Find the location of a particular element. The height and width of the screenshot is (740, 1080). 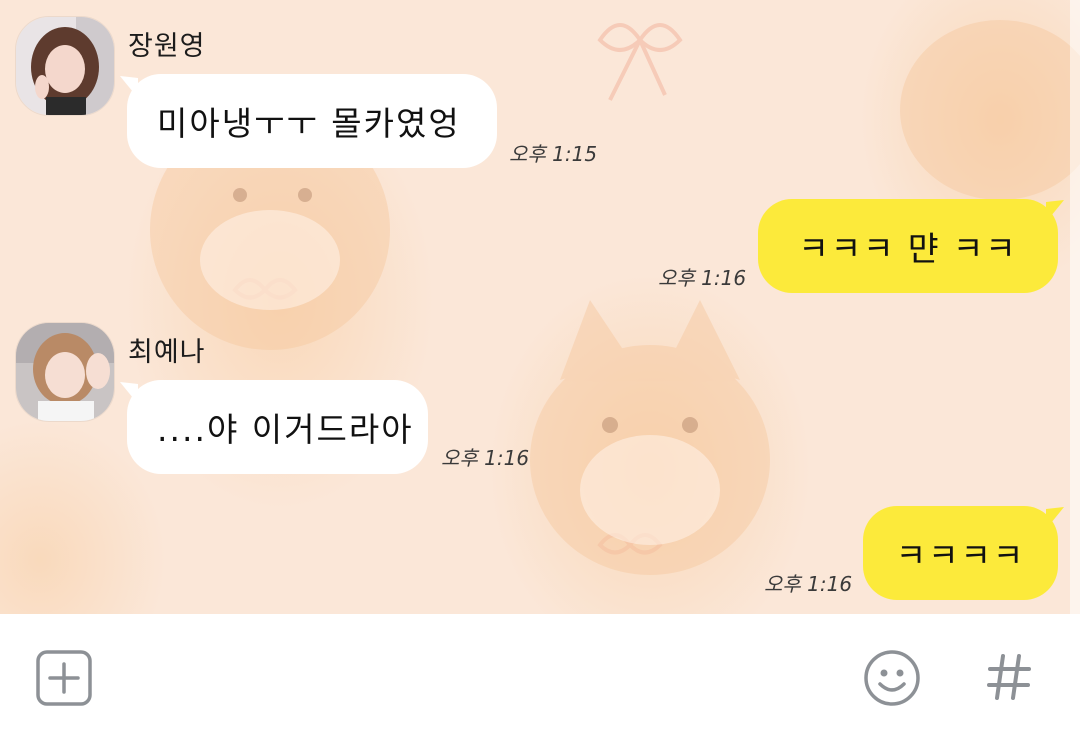

sender-name: 장원영 is located at coordinates (167, 46).